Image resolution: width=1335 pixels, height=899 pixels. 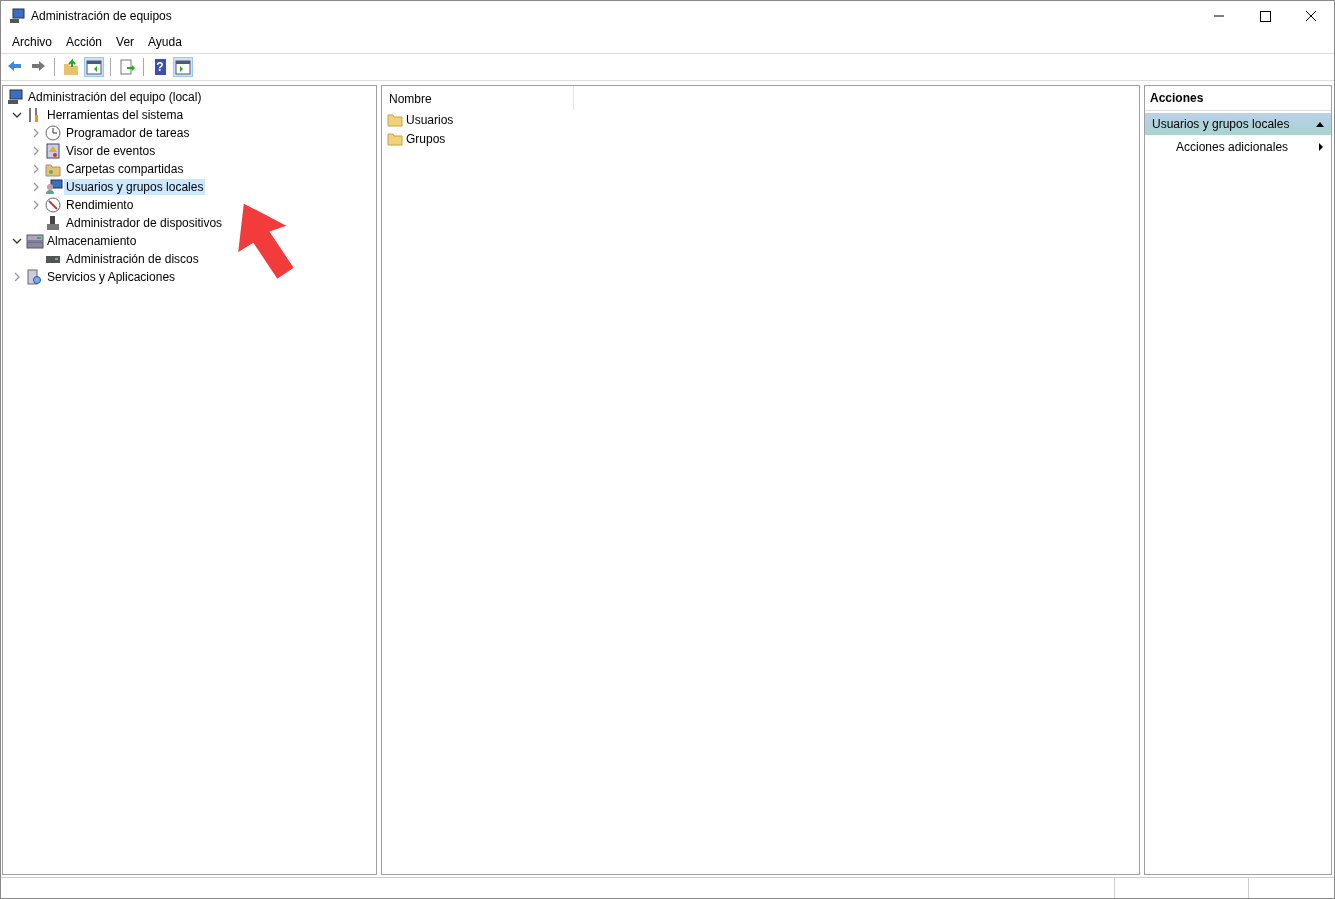 What do you see at coordinates (125, 169) in the screenshot?
I see `tree-item: Carpetas compartidas` at bounding box center [125, 169].